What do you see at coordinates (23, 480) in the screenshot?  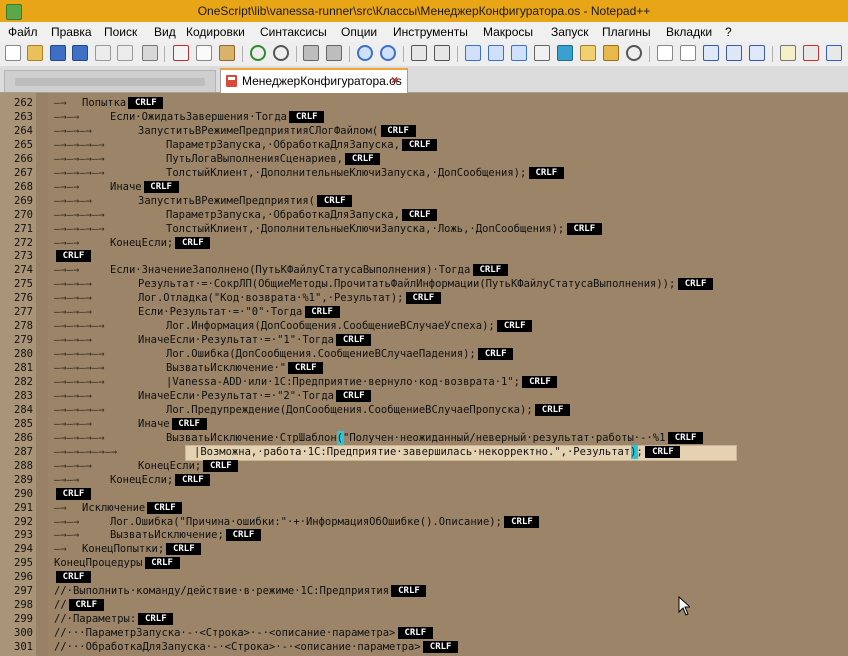 I see `line-number: 289` at bounding box center [23, 480].